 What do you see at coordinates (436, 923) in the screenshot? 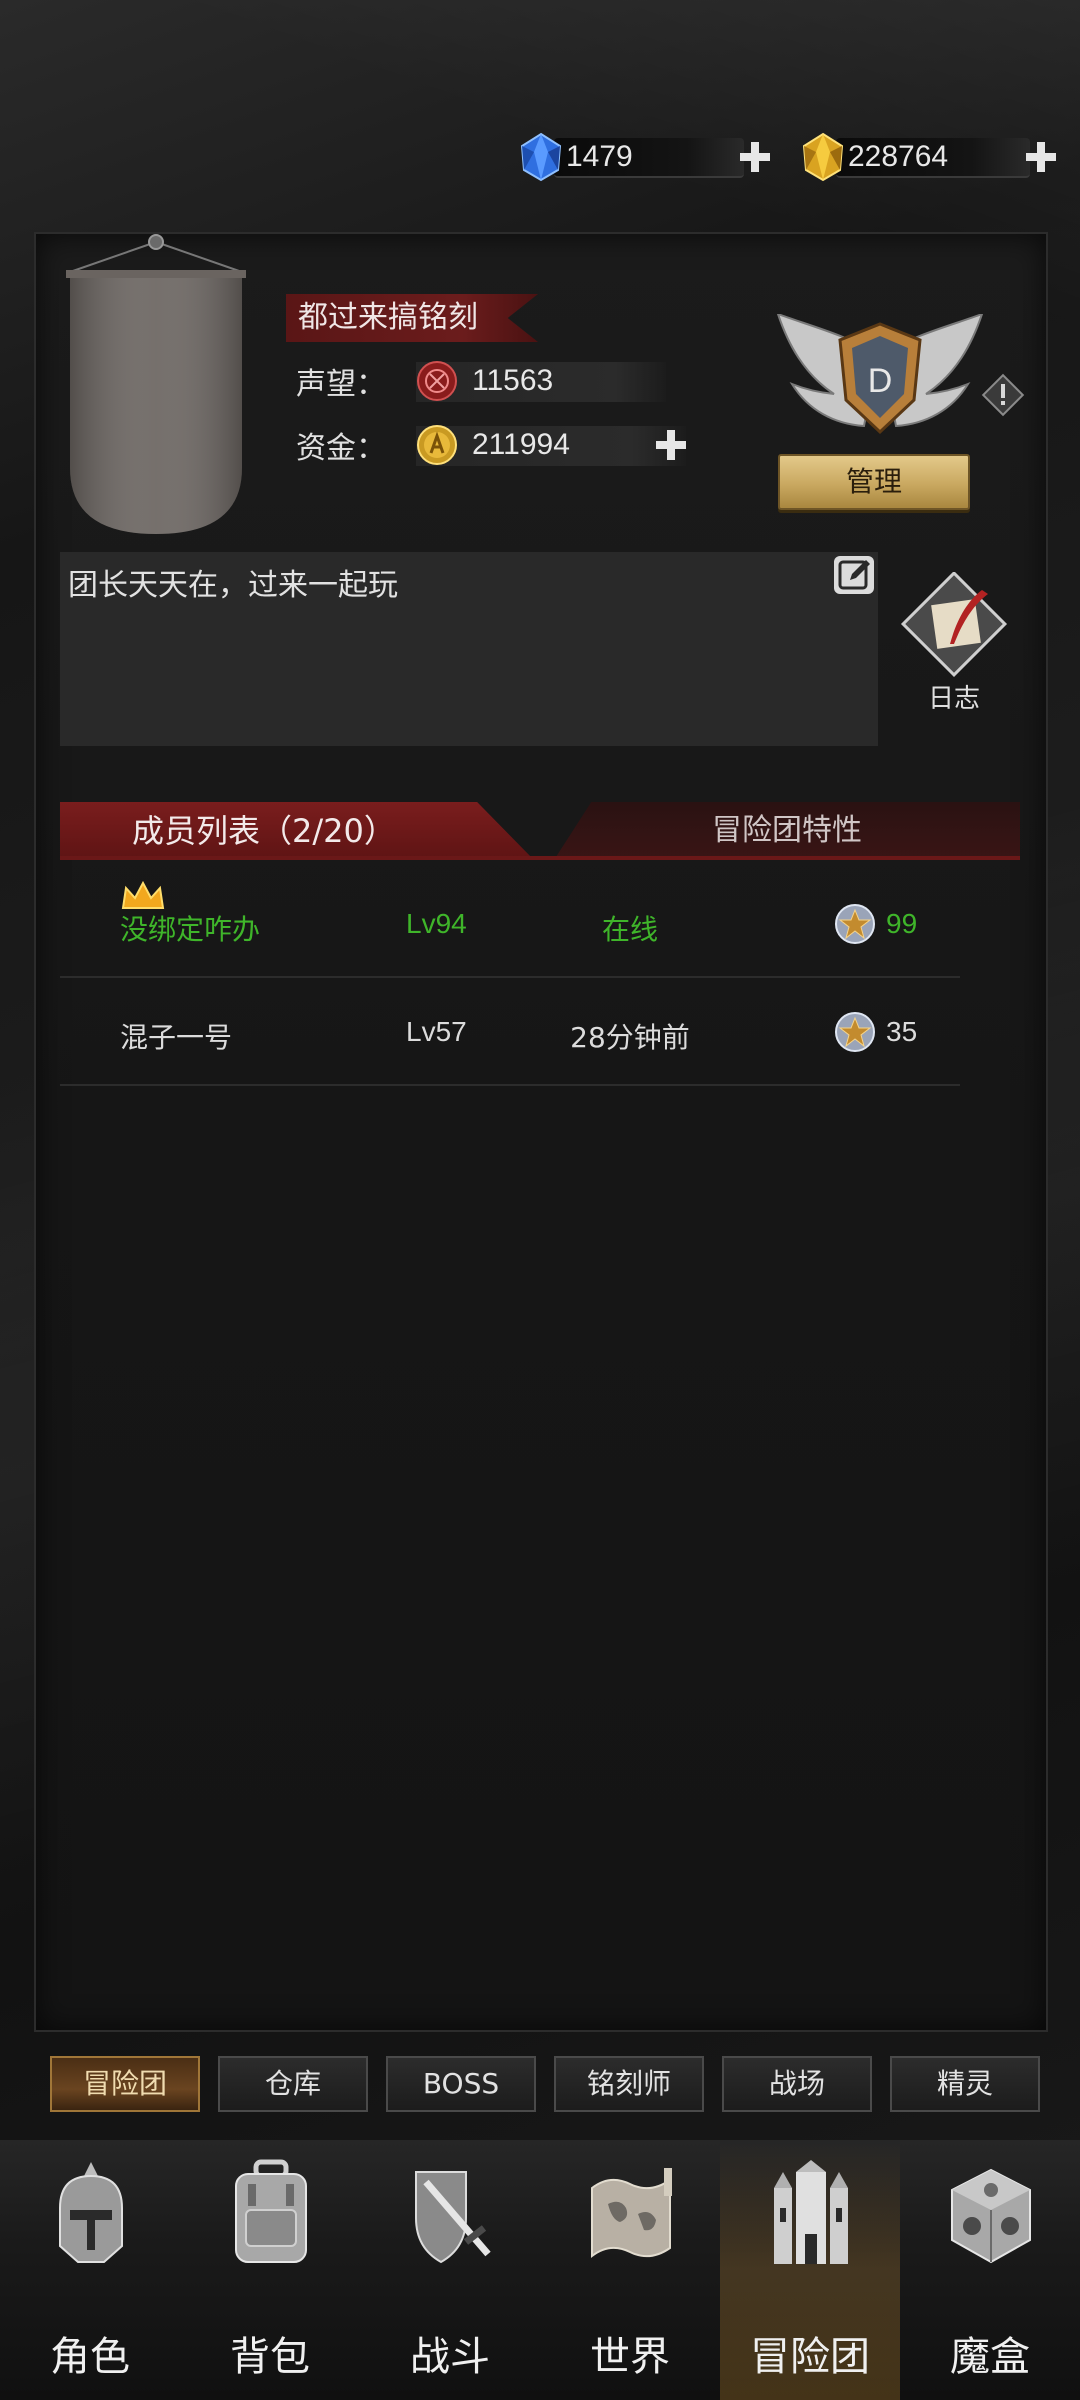
I see `member-level: Lv94` at bounding box center [436, 923].